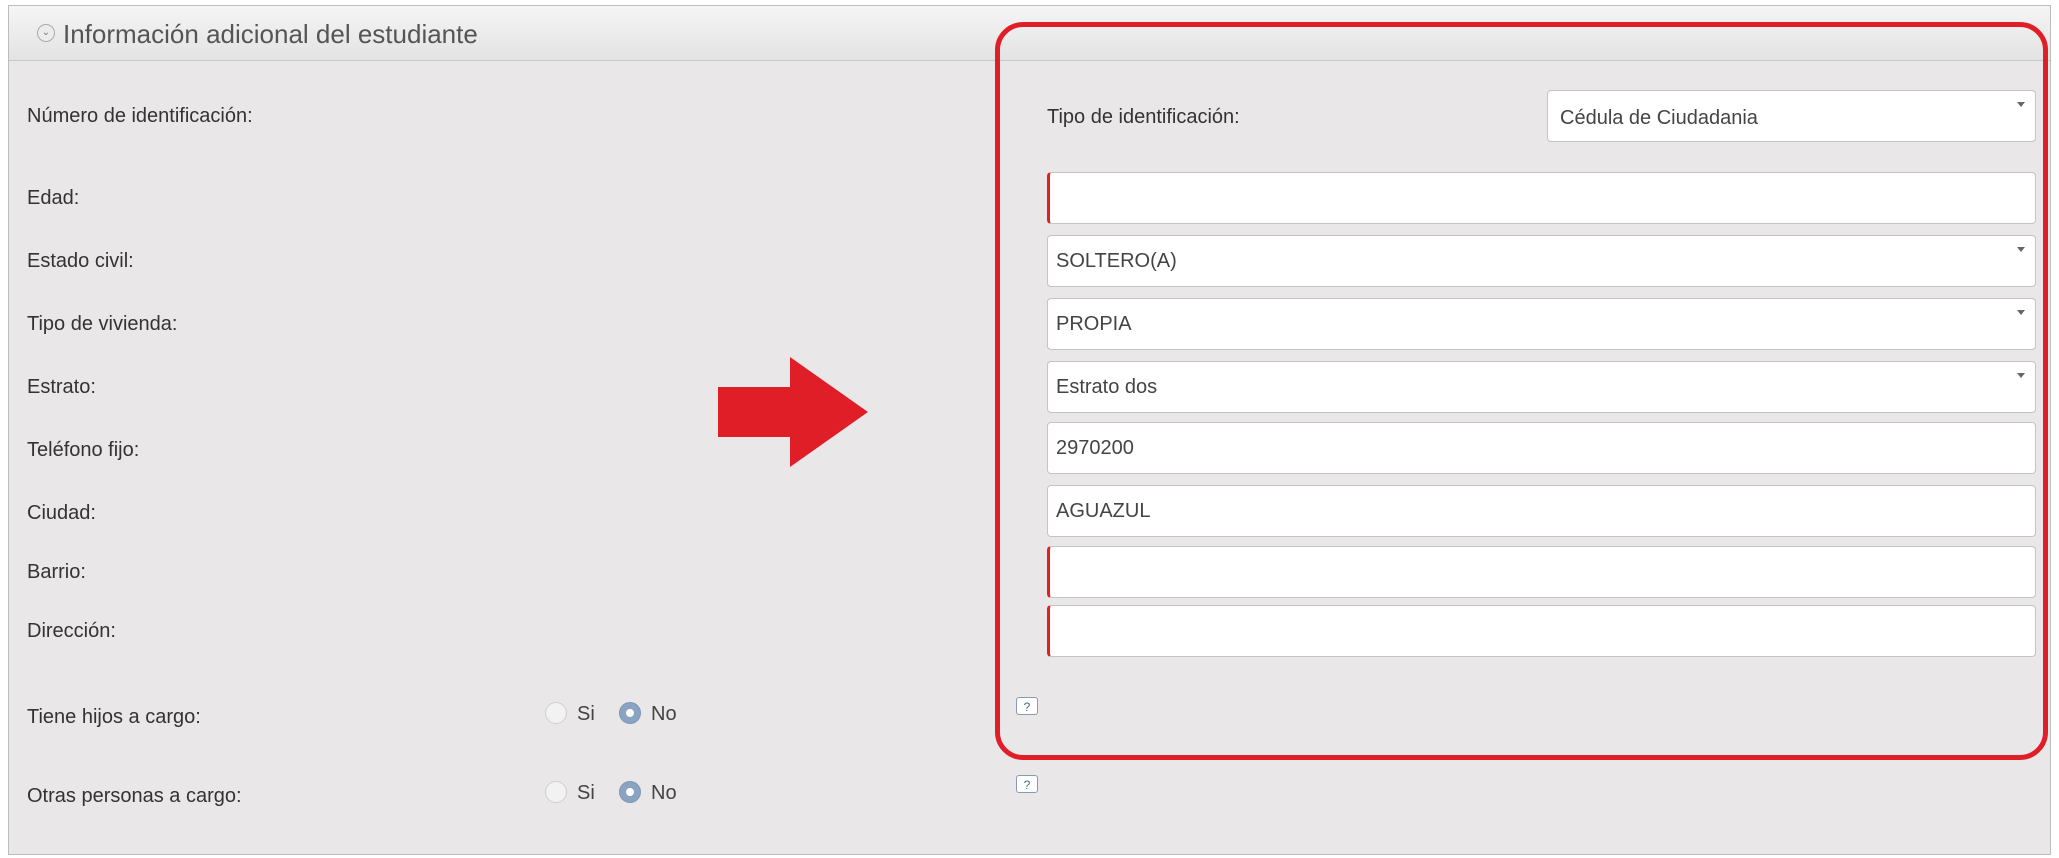 The width and height of the screenshot is (2059, 858). What do you see at coordinates (53, 198) in the screenshot?
I see `label-edad: Edad:` at bounding box center [53, 198].